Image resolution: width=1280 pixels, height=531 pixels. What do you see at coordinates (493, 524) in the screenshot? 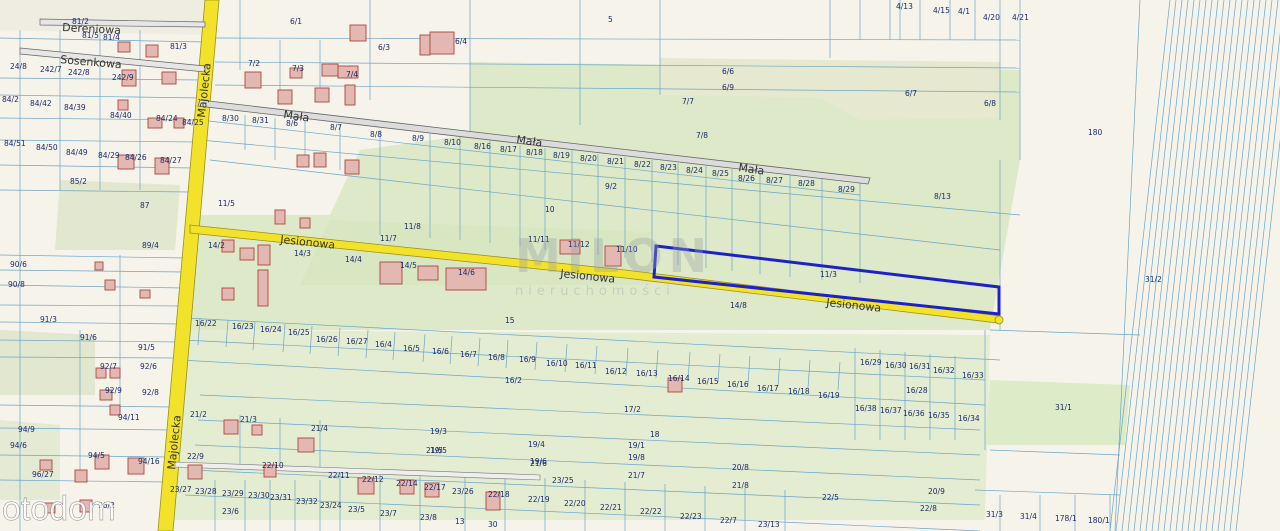
I see `parcel-label: 30` at bounding box center [493, 524].